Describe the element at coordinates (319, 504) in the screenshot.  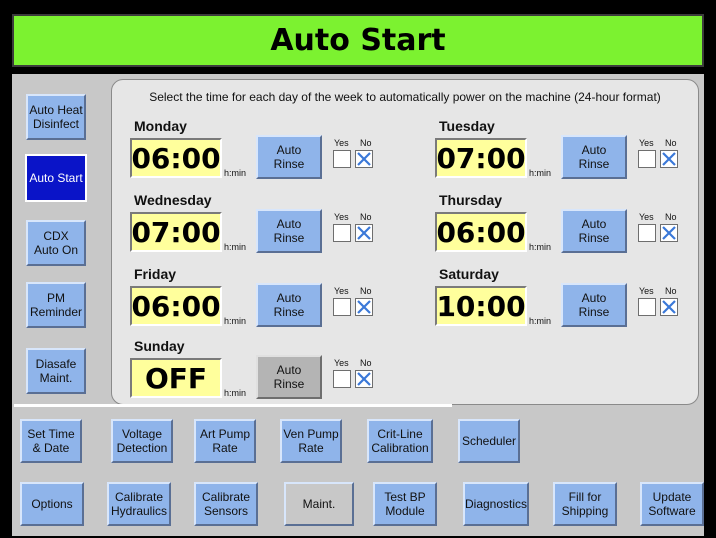
I see `tab-maint: Maint.` at that location.